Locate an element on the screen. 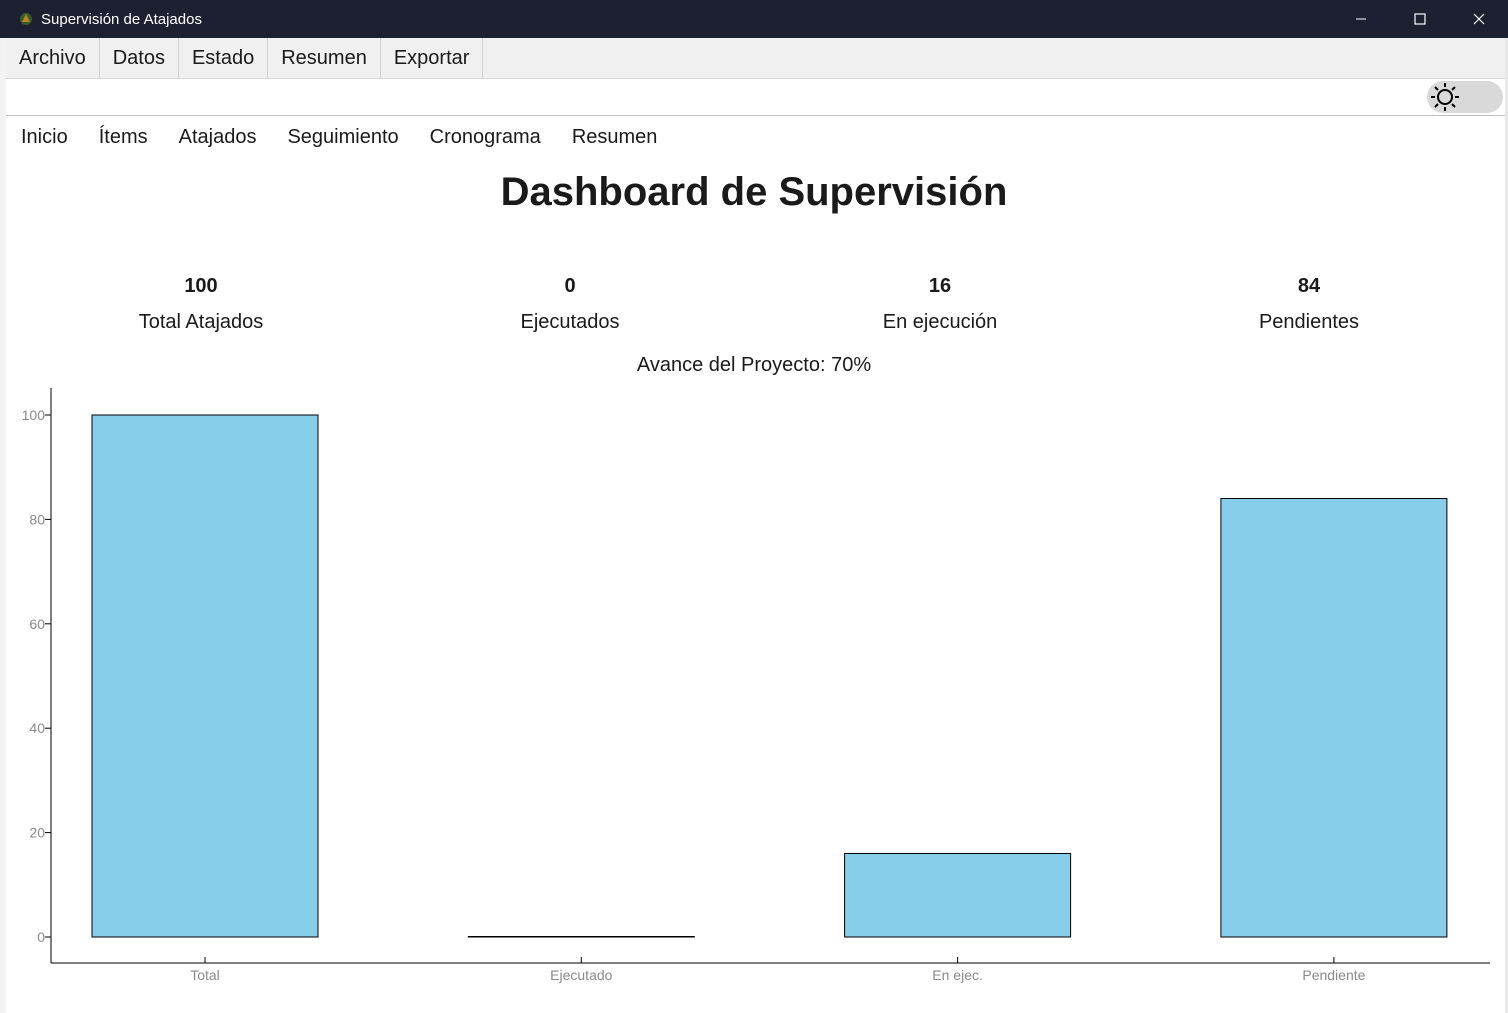 The image size is (1508, 1013). y-tick-label: 60 is located at coordinates (37, 624).